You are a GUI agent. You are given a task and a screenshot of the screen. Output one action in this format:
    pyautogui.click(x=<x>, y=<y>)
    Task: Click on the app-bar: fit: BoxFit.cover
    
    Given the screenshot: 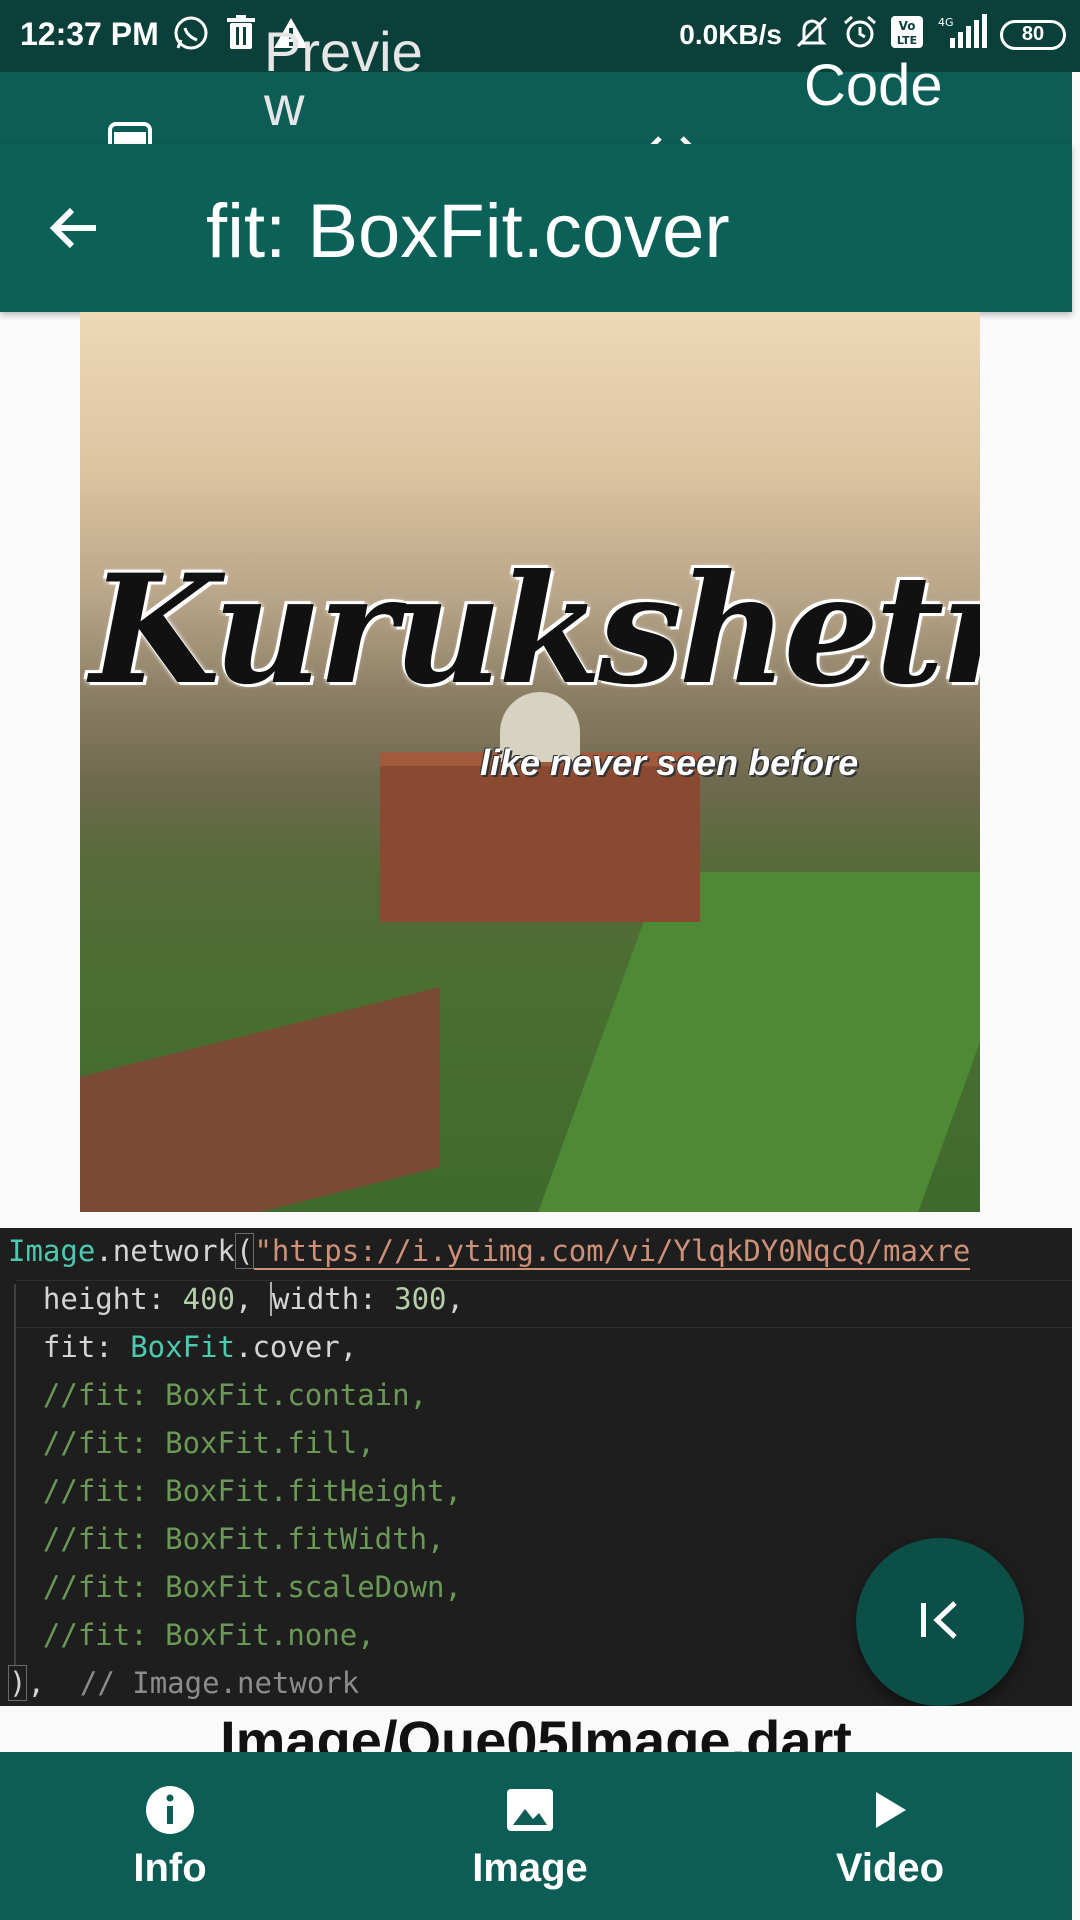 What is the action you would take?
    pyautogui.click(x=536, y=228)
    